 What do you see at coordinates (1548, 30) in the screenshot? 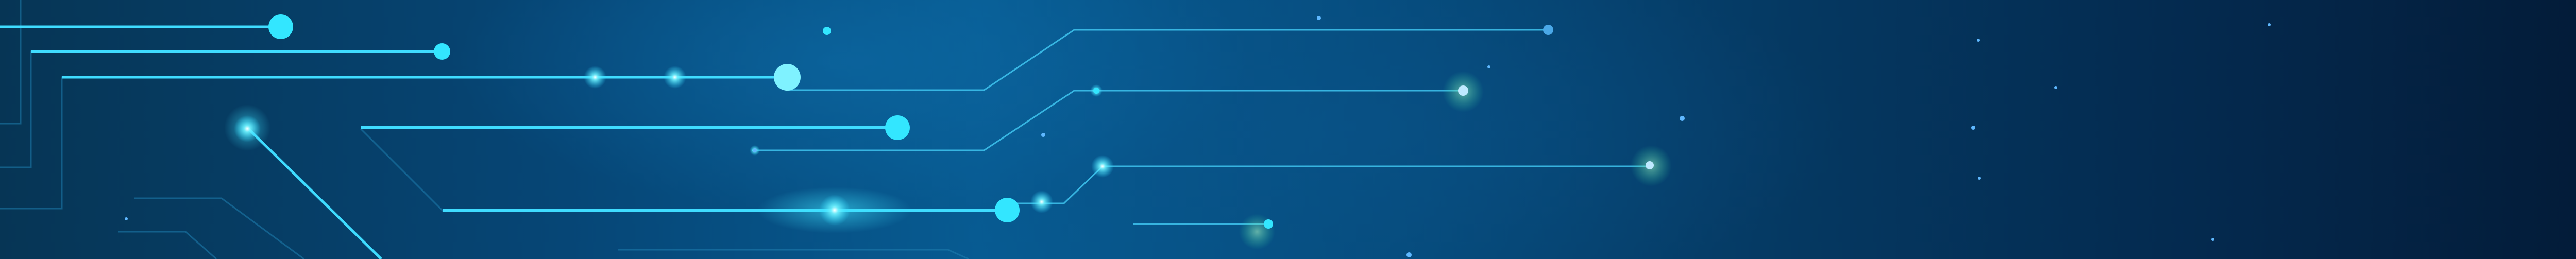
I see `node-long-top` at bounding box center [1548, 30].